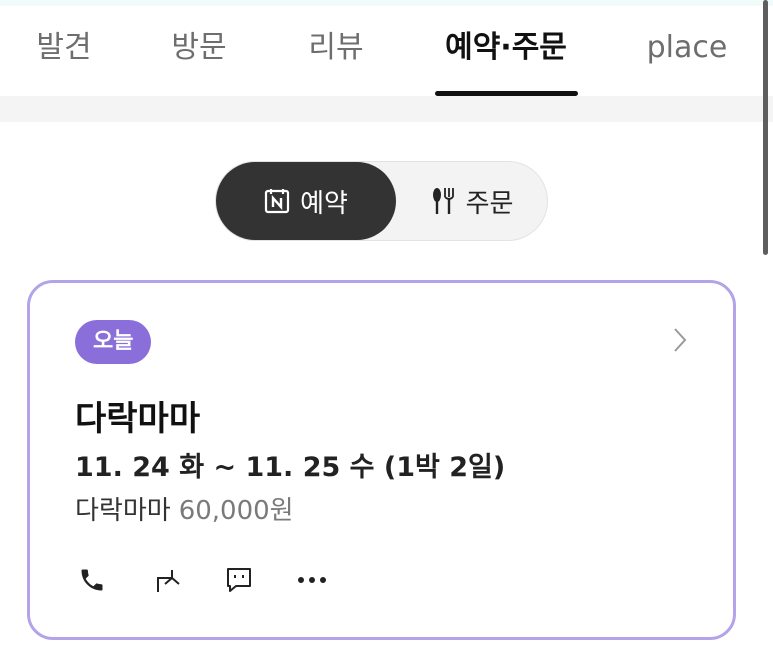 The image size is (773, 647). Describe the element at coordinates (680, 342) in the screenshot. I see `chevron-right-icon` at that location.